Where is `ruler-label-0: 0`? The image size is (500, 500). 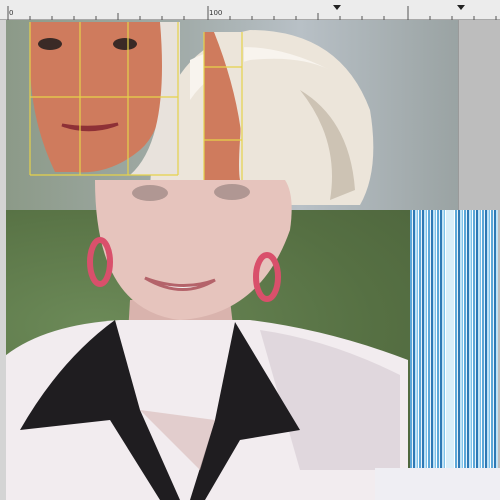 ruler-label-0: 0 is located at coordinates (11, 13).